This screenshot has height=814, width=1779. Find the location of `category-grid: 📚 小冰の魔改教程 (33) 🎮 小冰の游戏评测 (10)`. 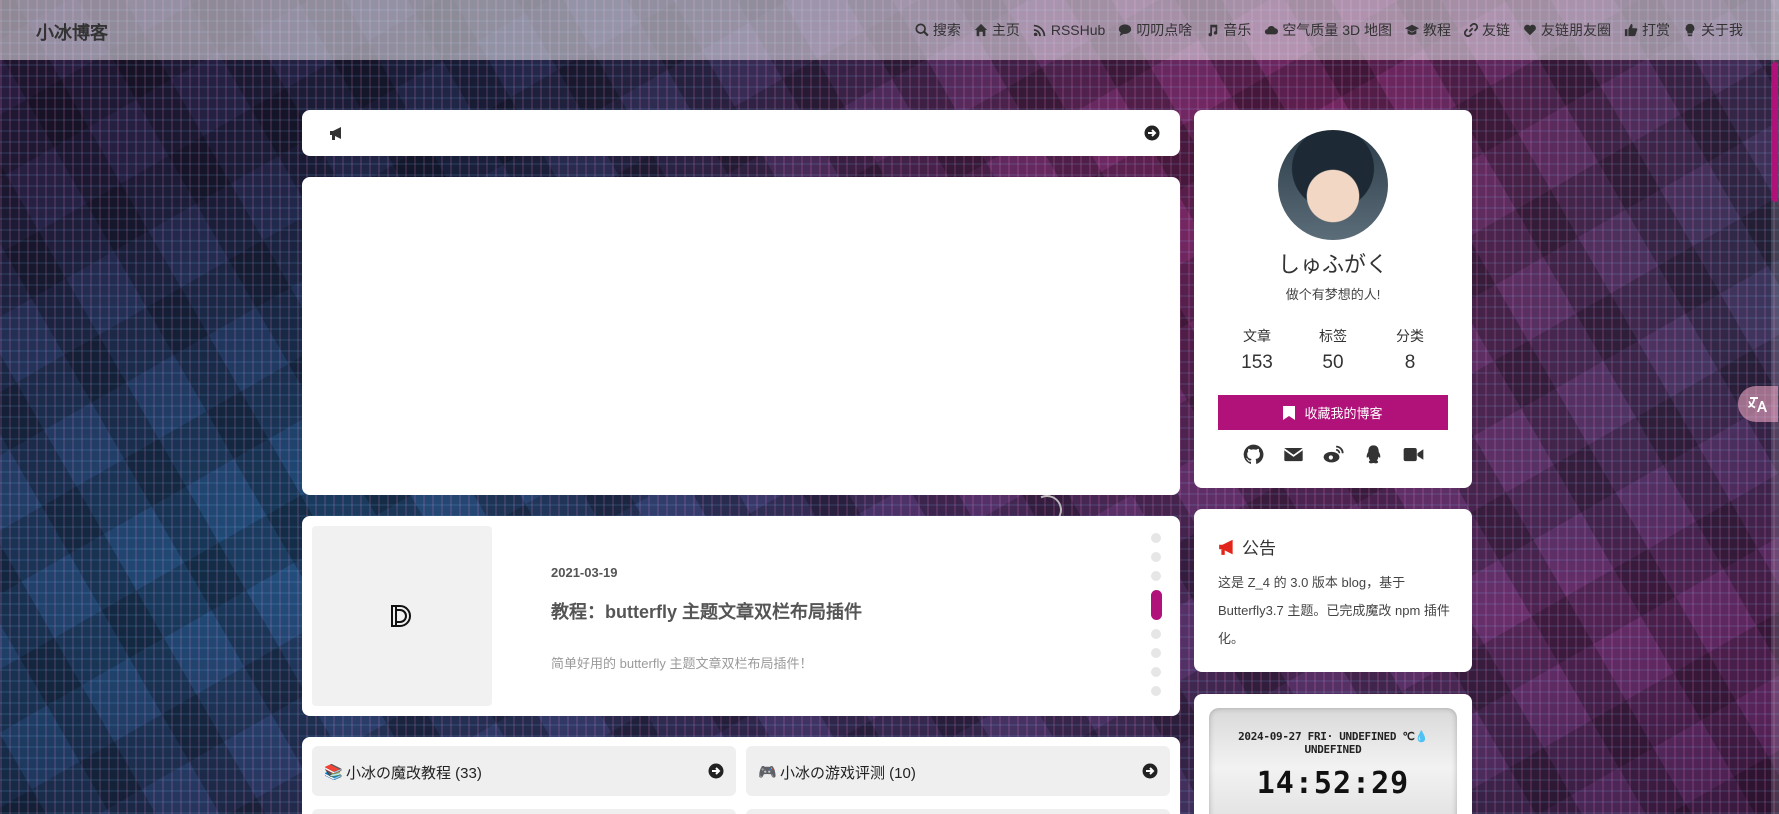

category-grid: 📚 小冰の魔改教程 (33) 🎮 小冰の游戏评测 (10) is located at coordinates (741, 775).